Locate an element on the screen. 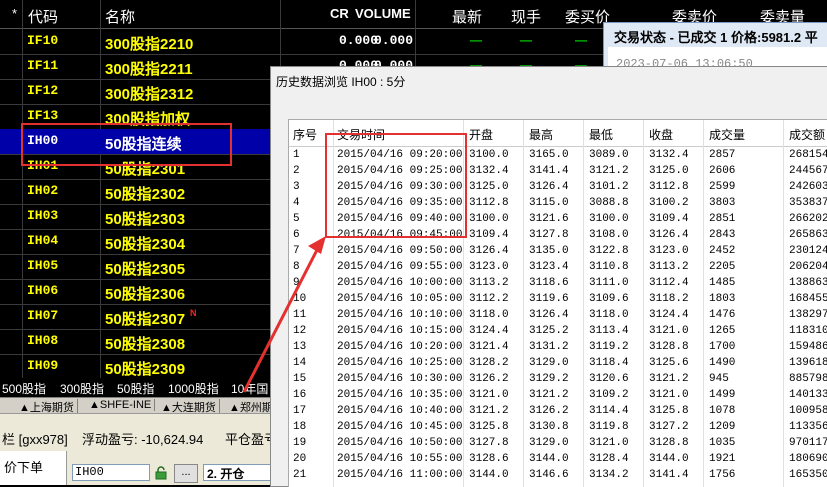  contract-name: 50股指2307 is located at coordinates (145, 319).